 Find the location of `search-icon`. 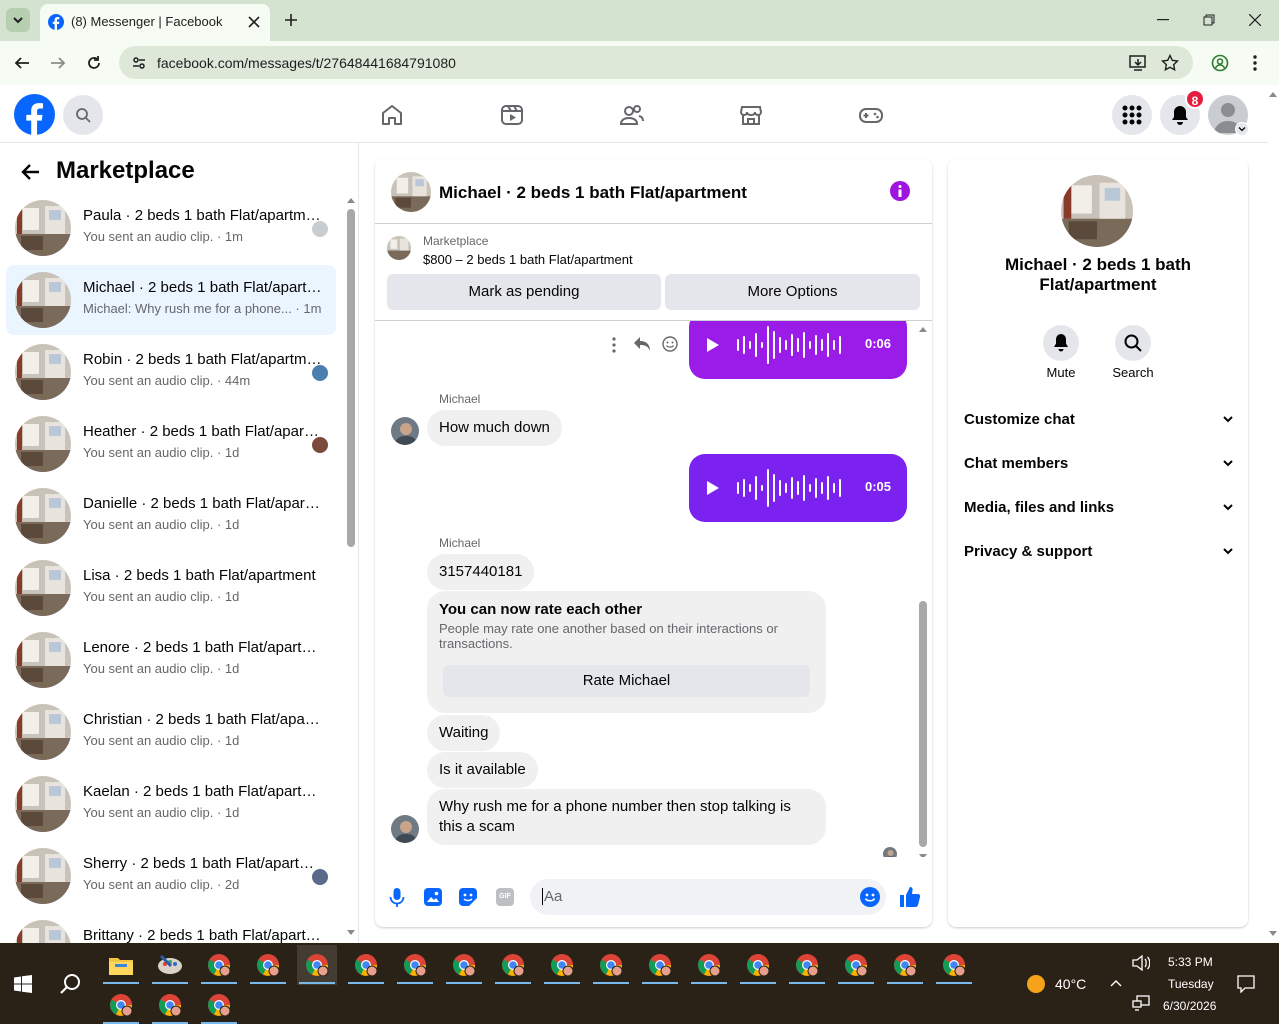

search-icon is located at coordinates (71, 984).